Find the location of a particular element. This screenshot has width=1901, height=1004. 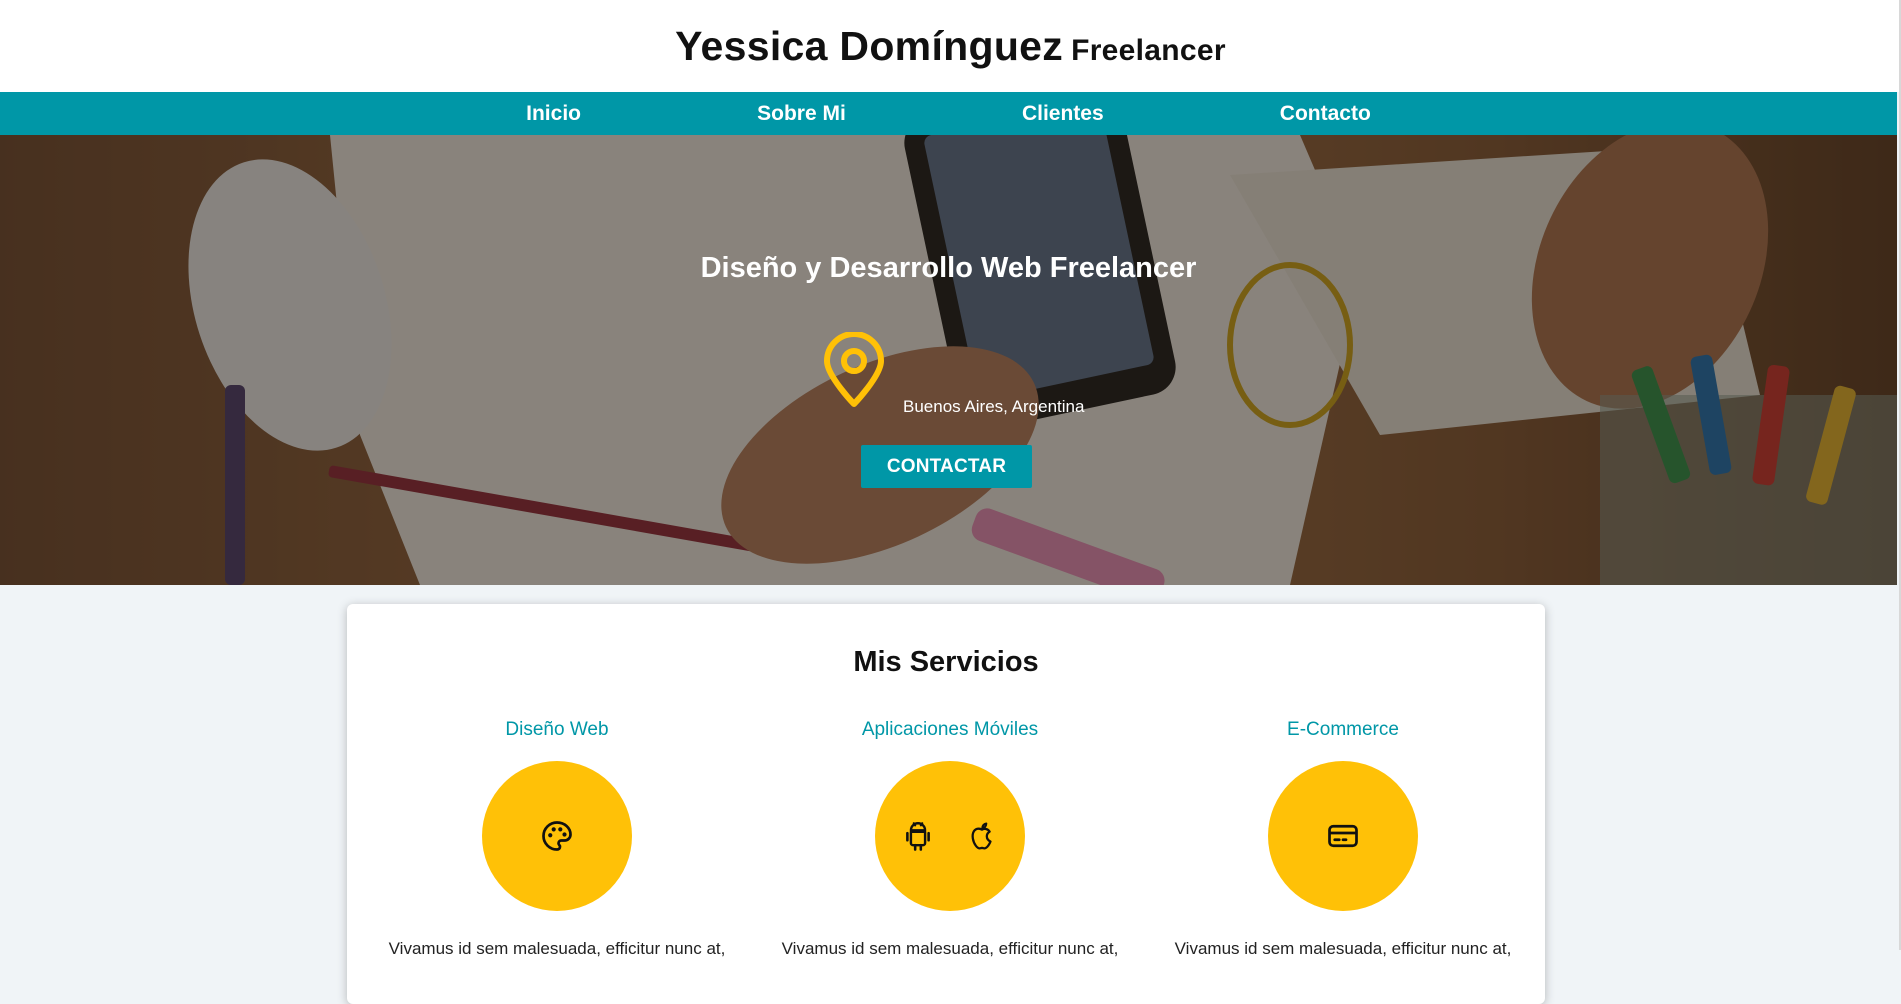

site-title-name: Yessica Domínguez is located at coordinates (869, 45).